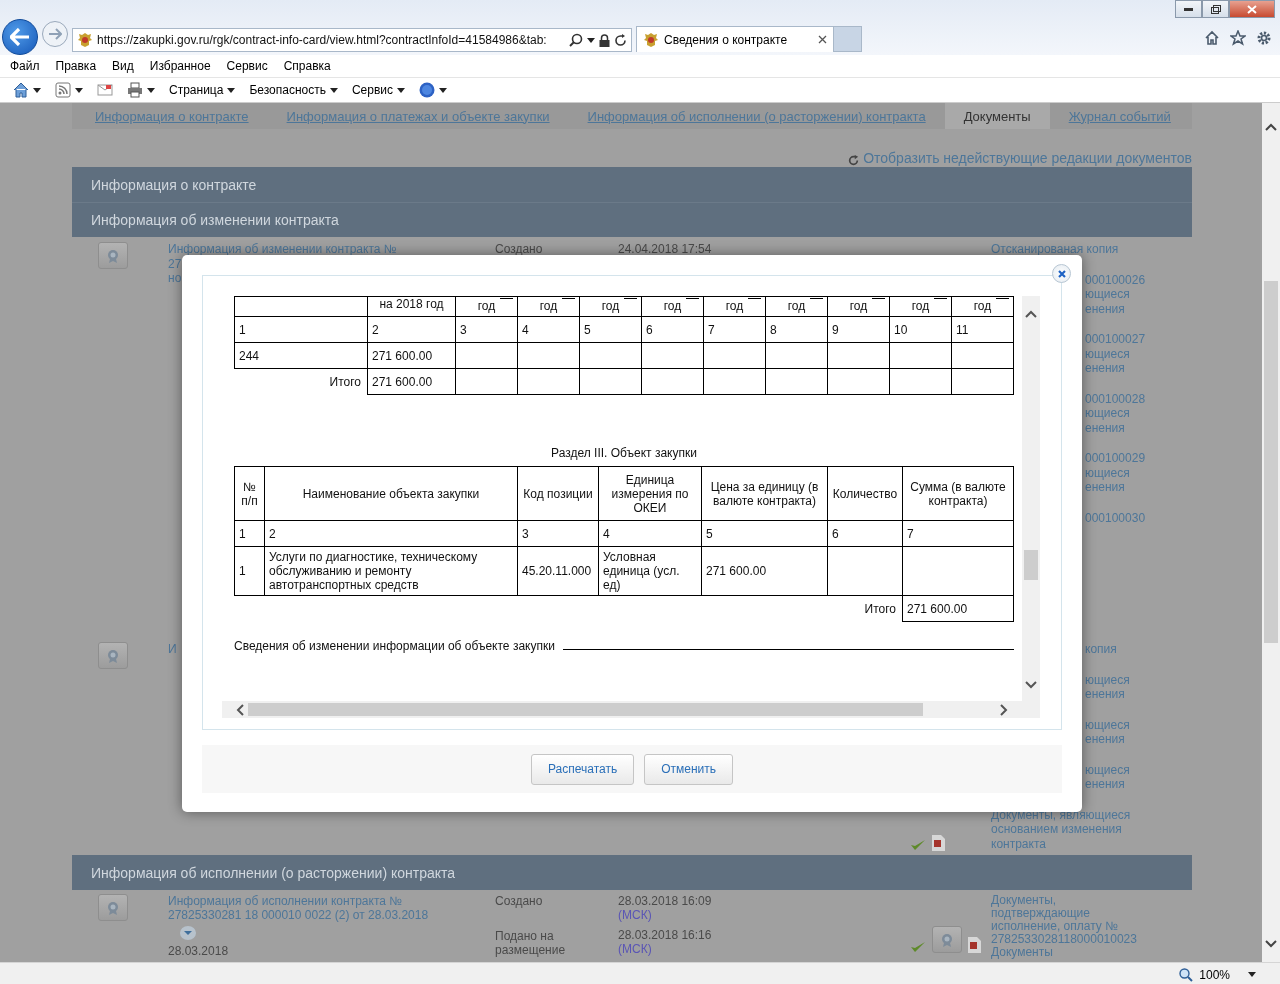 The height and width of the screenshot is (984, 1280). I want to click on rosette-icon, so click(947, 939).